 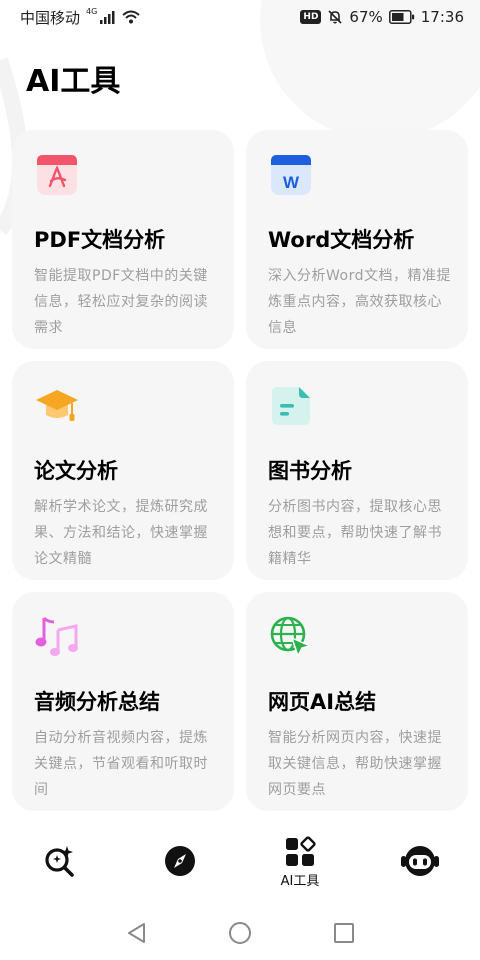 What do you see at coordinates (240, 17) in the screenshot?
I see `status-bar: 中国移动 4G HD 67% 17:36` at bounding box center [240, 17].